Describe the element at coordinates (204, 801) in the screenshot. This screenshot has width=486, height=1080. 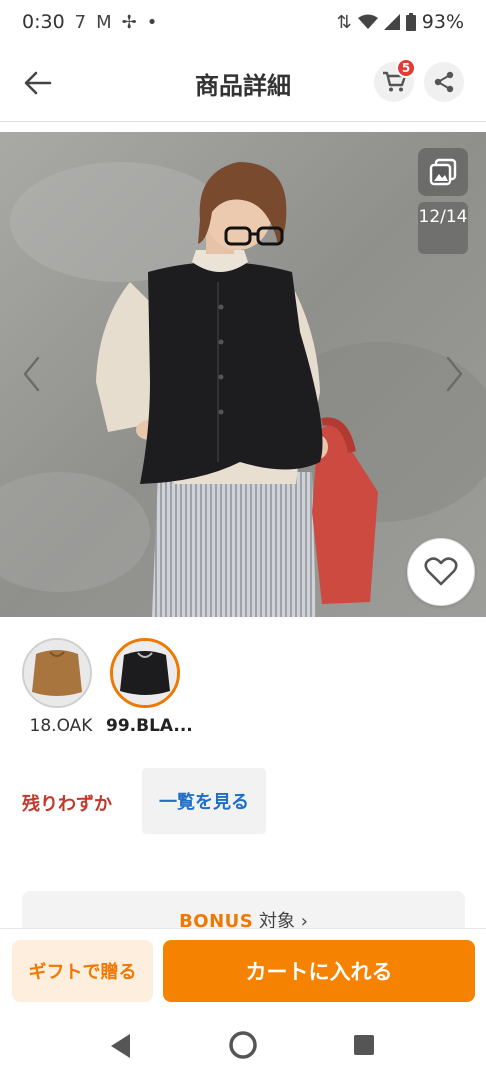
I see `view-list-button: 一覧を見る` at that location.